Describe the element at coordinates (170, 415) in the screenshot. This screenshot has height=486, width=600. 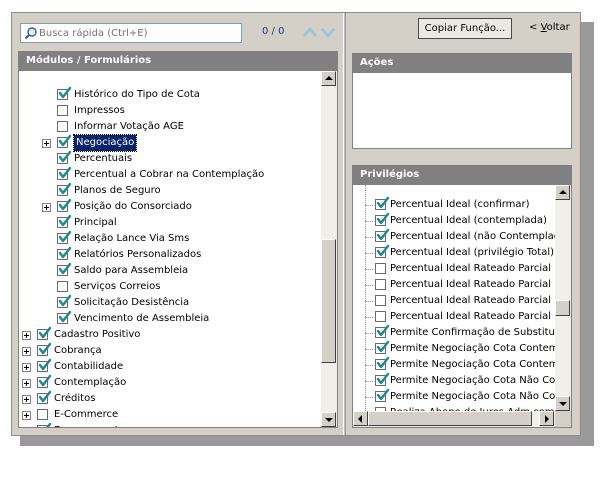
I see `tree-item: E-Commerce` at that location.